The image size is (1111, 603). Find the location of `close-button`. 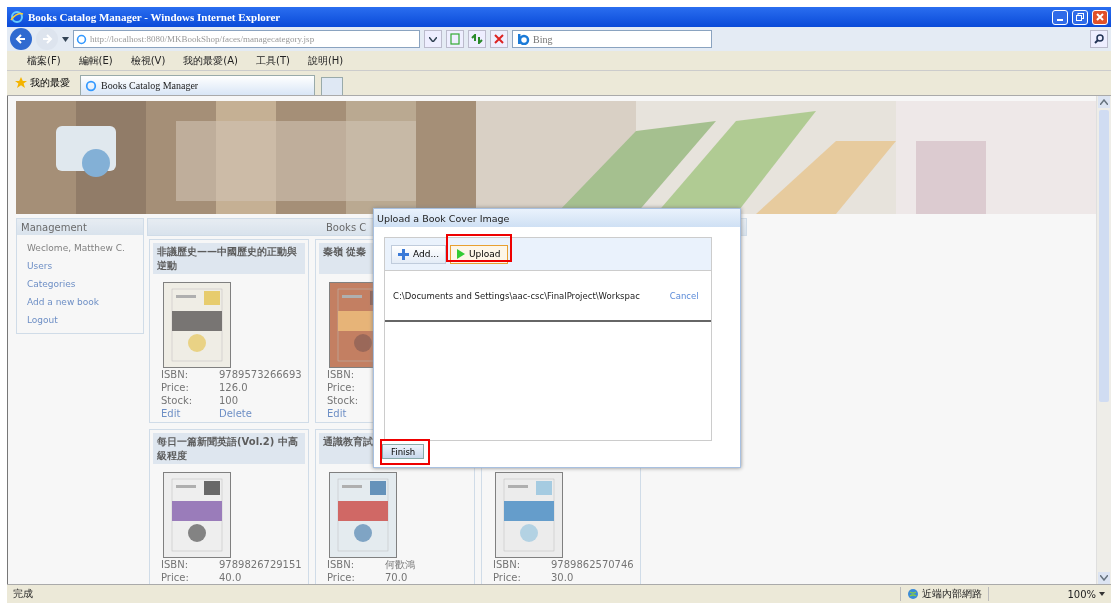

close-button is located at coordinates (1100, 17).